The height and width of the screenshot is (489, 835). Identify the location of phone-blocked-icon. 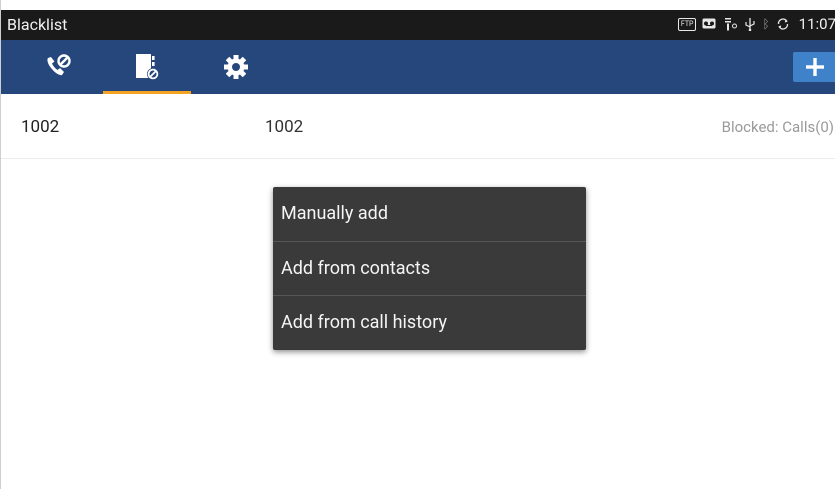
(59, 65).